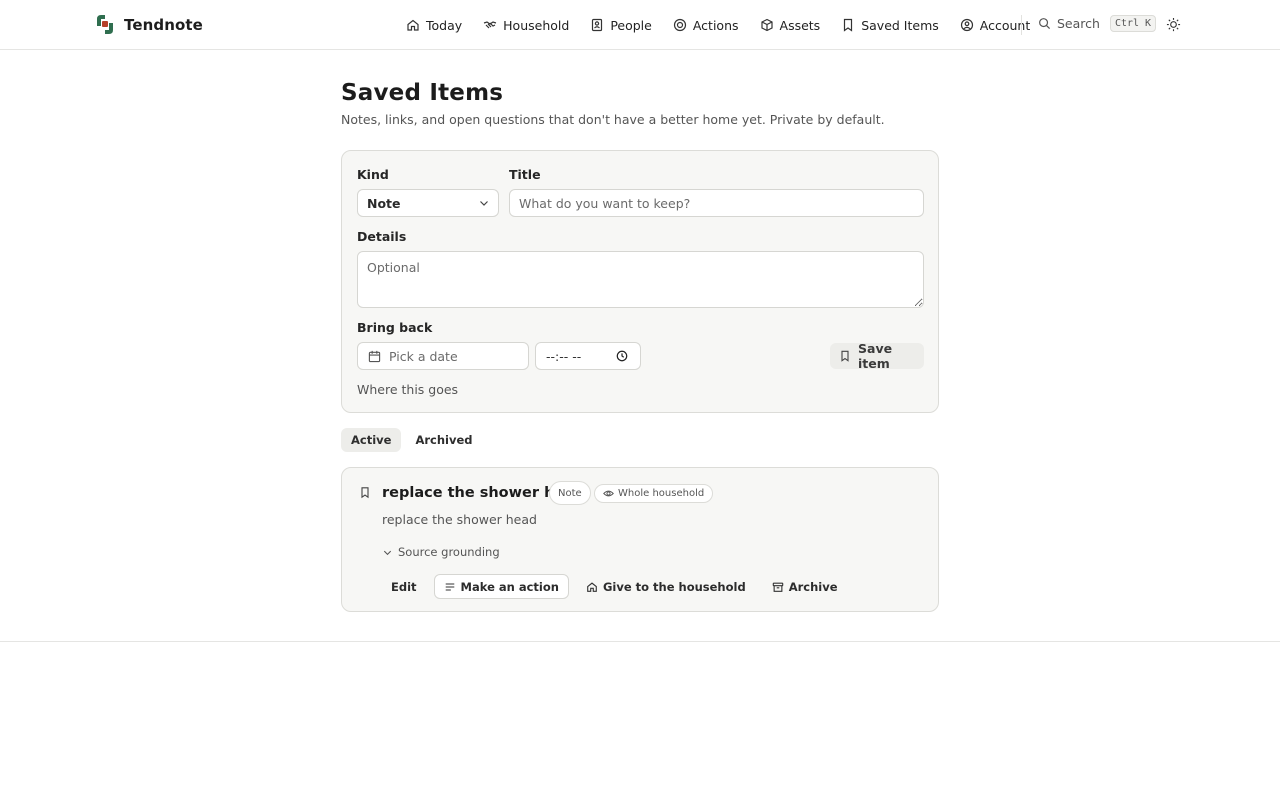 Image resolution: width=1280 pixels, height=800 pixels. Describe the element at coordinates (384, 203) in the screenshot. I see `kind-value: Note` at that location.